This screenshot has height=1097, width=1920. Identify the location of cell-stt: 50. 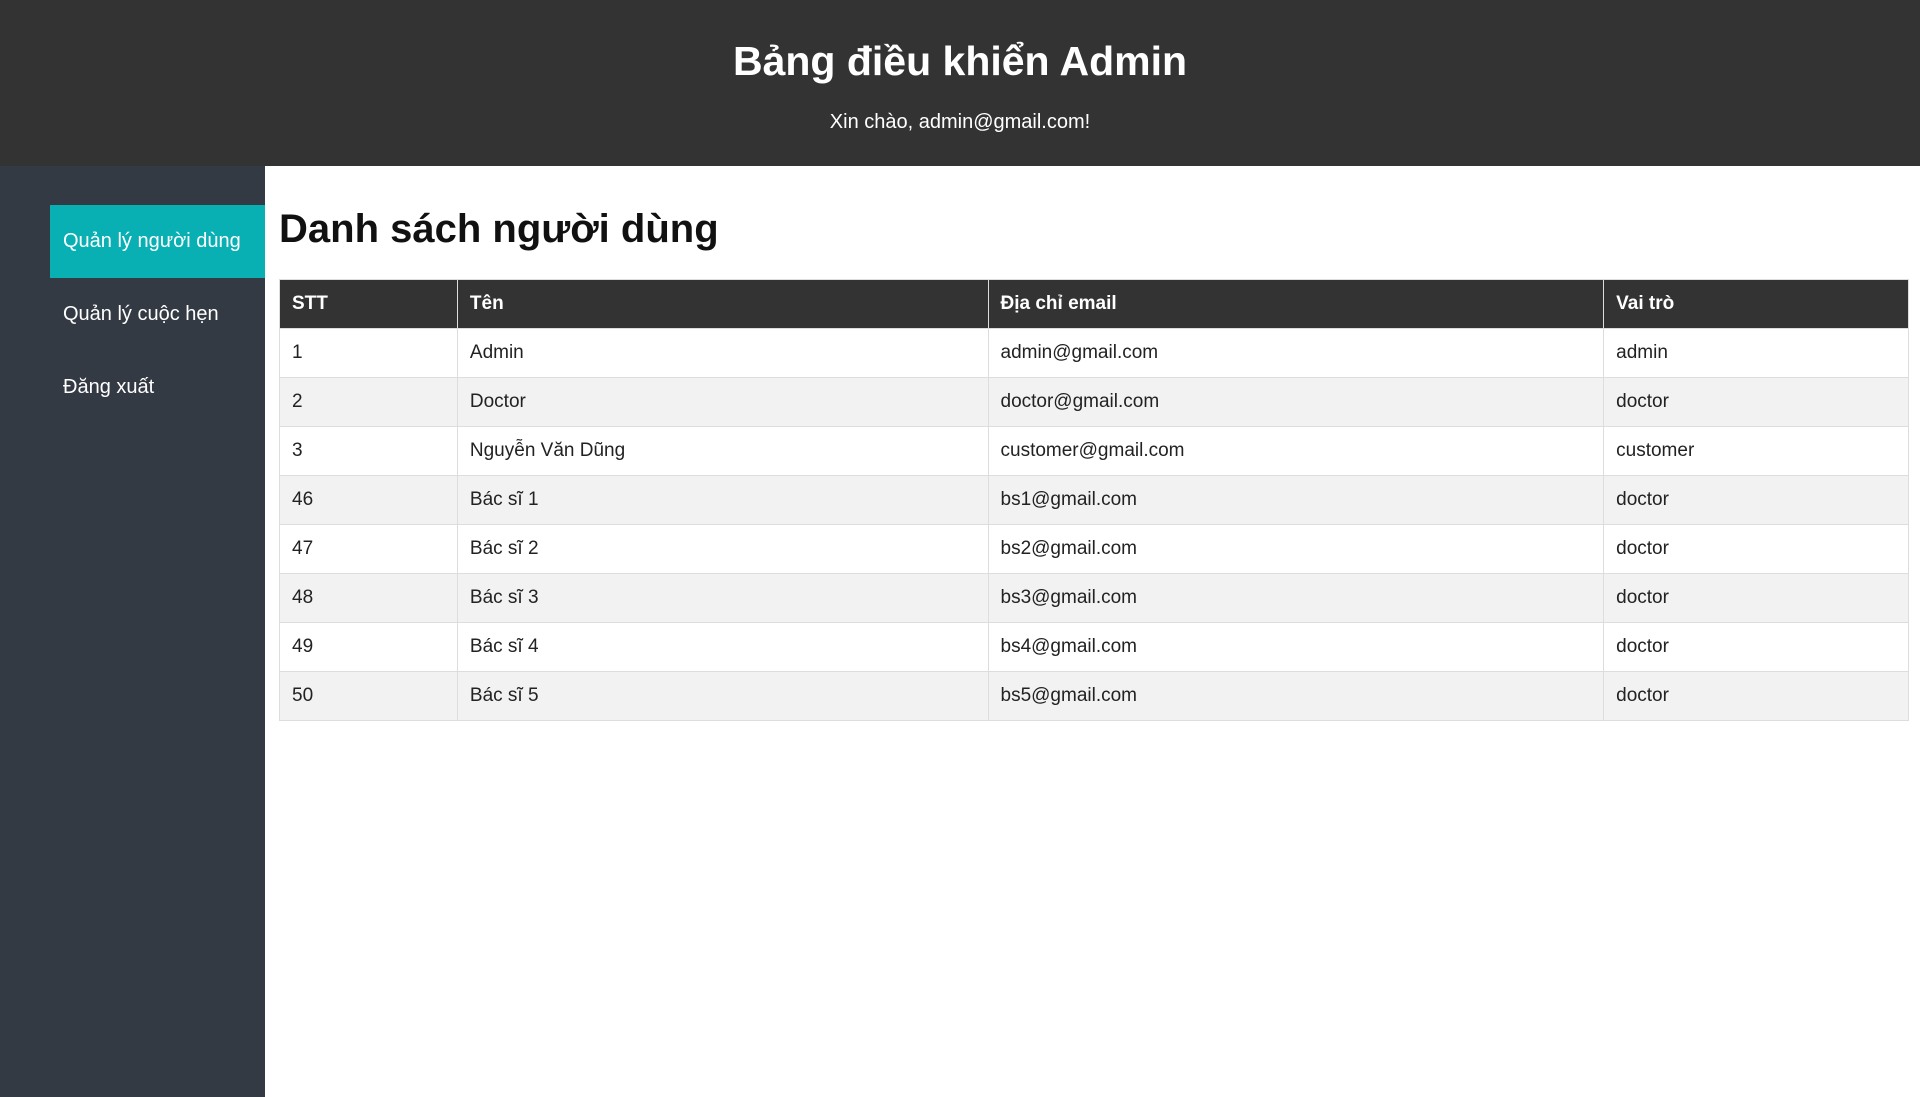
(368, 696).